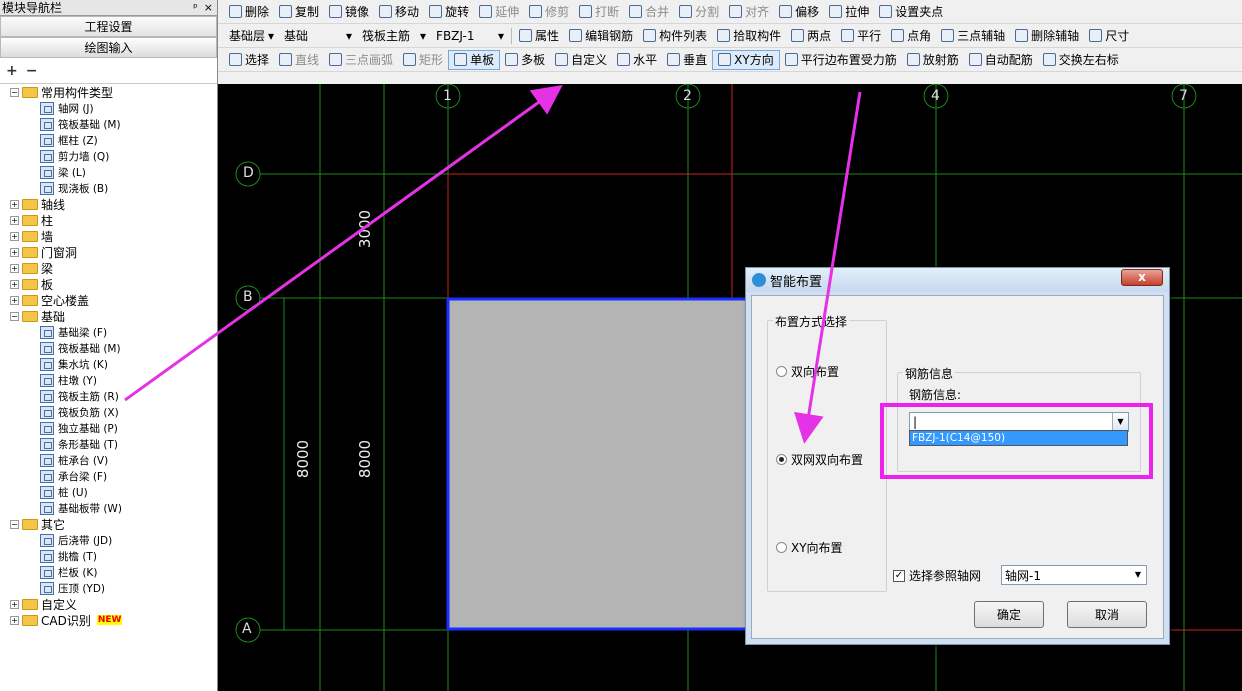  I want to click on toolbar-button: 拾取构件, so click(749, 36).